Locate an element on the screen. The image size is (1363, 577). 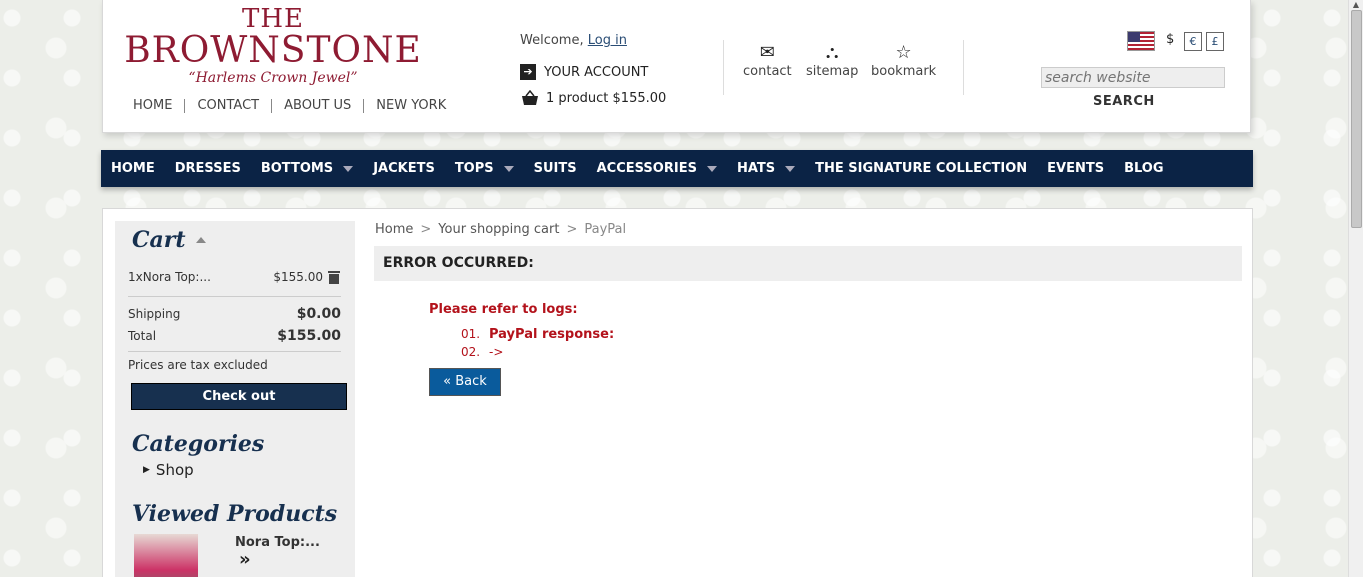
collapse-icon is located at coordinates (200, 240).